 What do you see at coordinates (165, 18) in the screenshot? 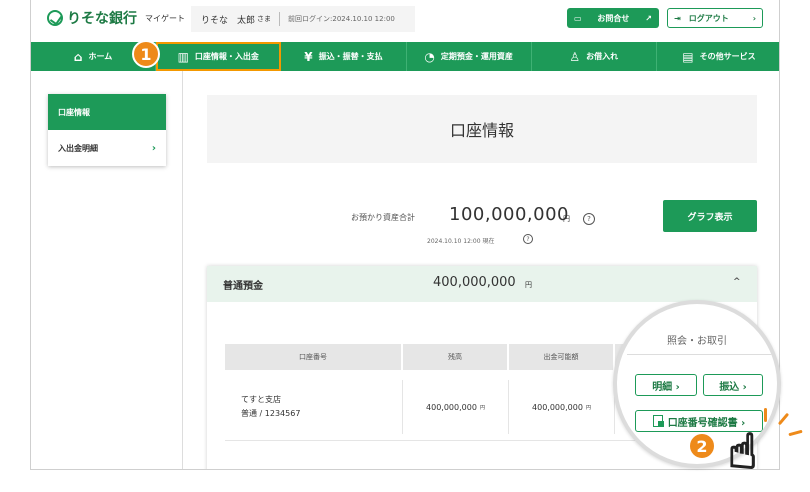
I see `logo-subtitle: マイゲート` at bounding box center [165, 18].